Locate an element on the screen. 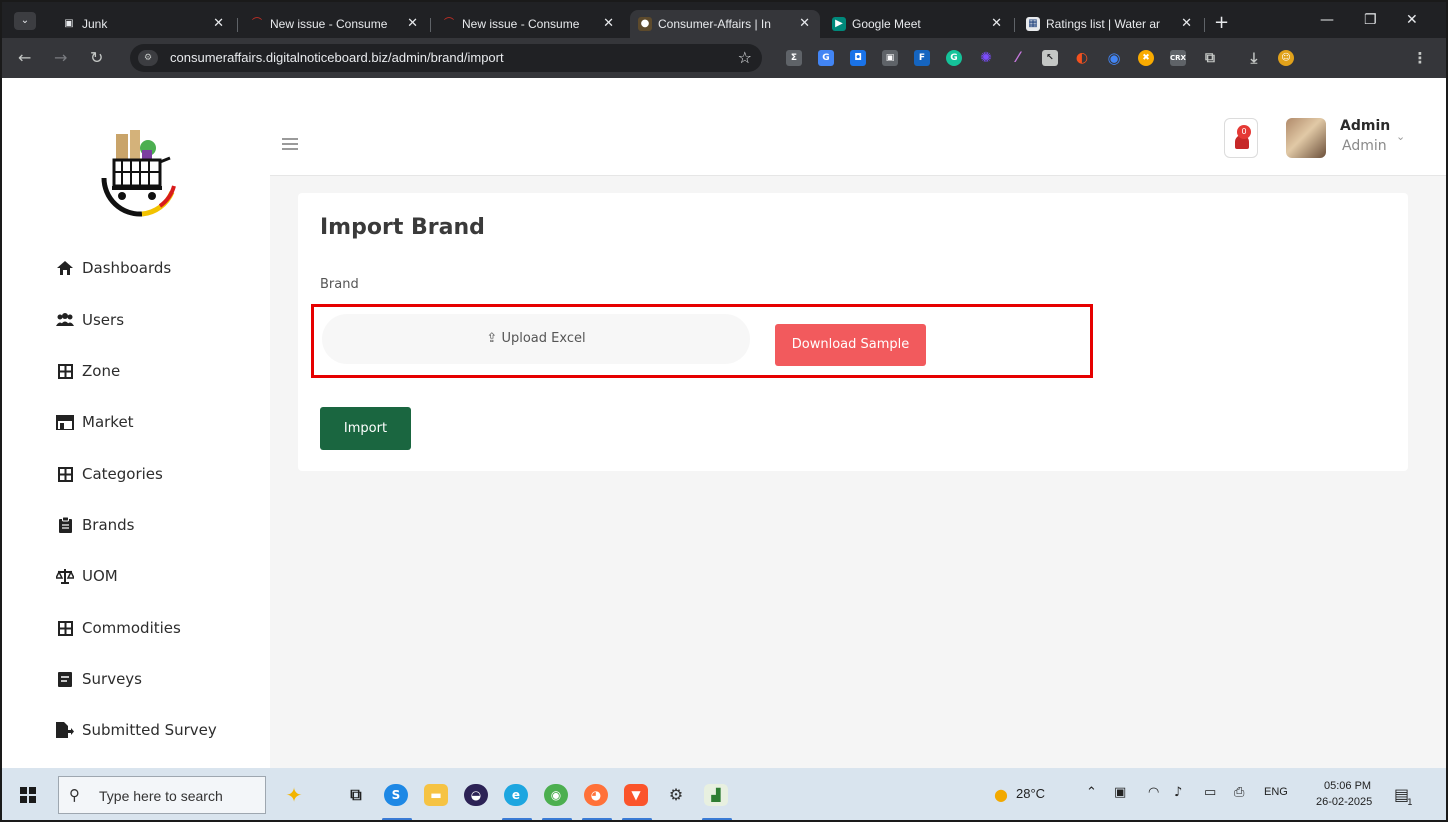 The height and width of the screenshot is (822, 1448). fi-extension-icon: F is located at coordinates (922, 58).